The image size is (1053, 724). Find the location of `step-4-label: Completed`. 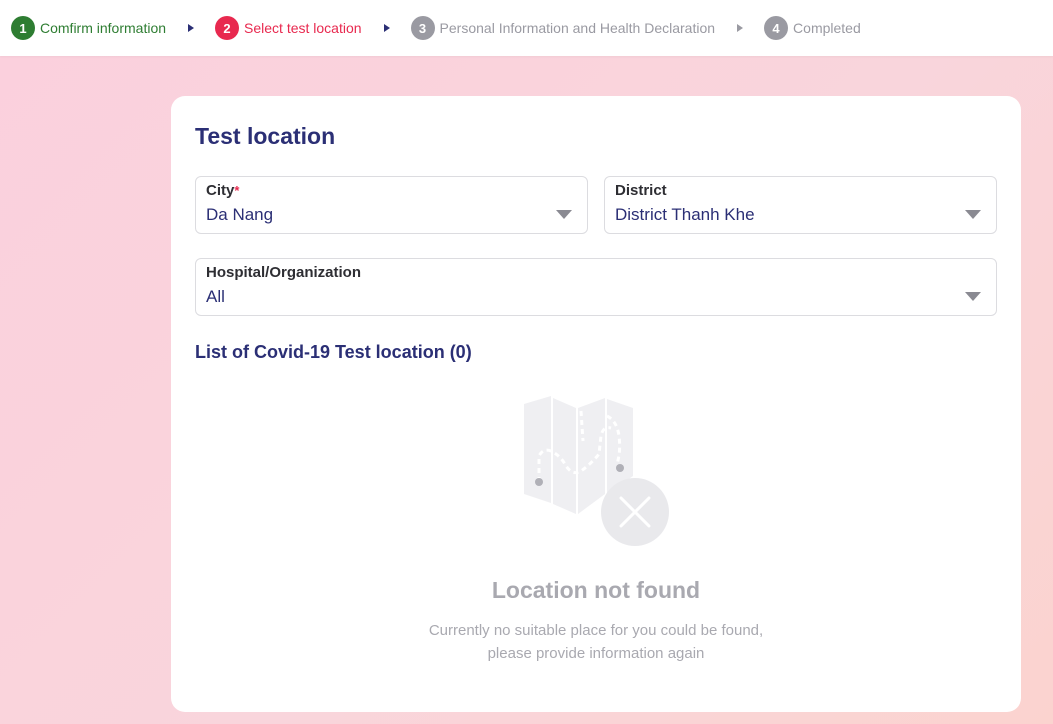

step-4-label: Completed is located at coordinates (827, 28).